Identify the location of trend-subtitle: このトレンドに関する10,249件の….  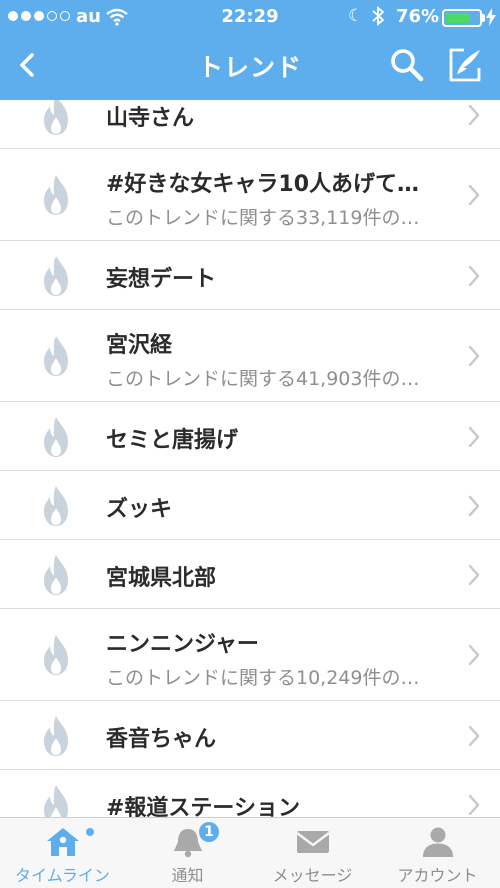
(263, 678).